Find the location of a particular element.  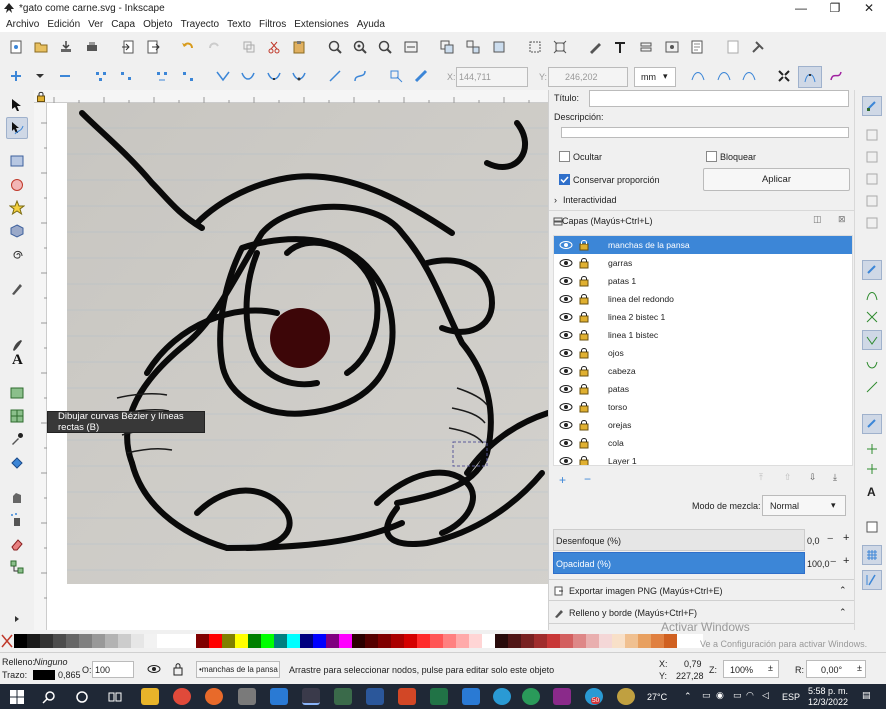

transform-handles-icon is located at coordinates (784, 76).